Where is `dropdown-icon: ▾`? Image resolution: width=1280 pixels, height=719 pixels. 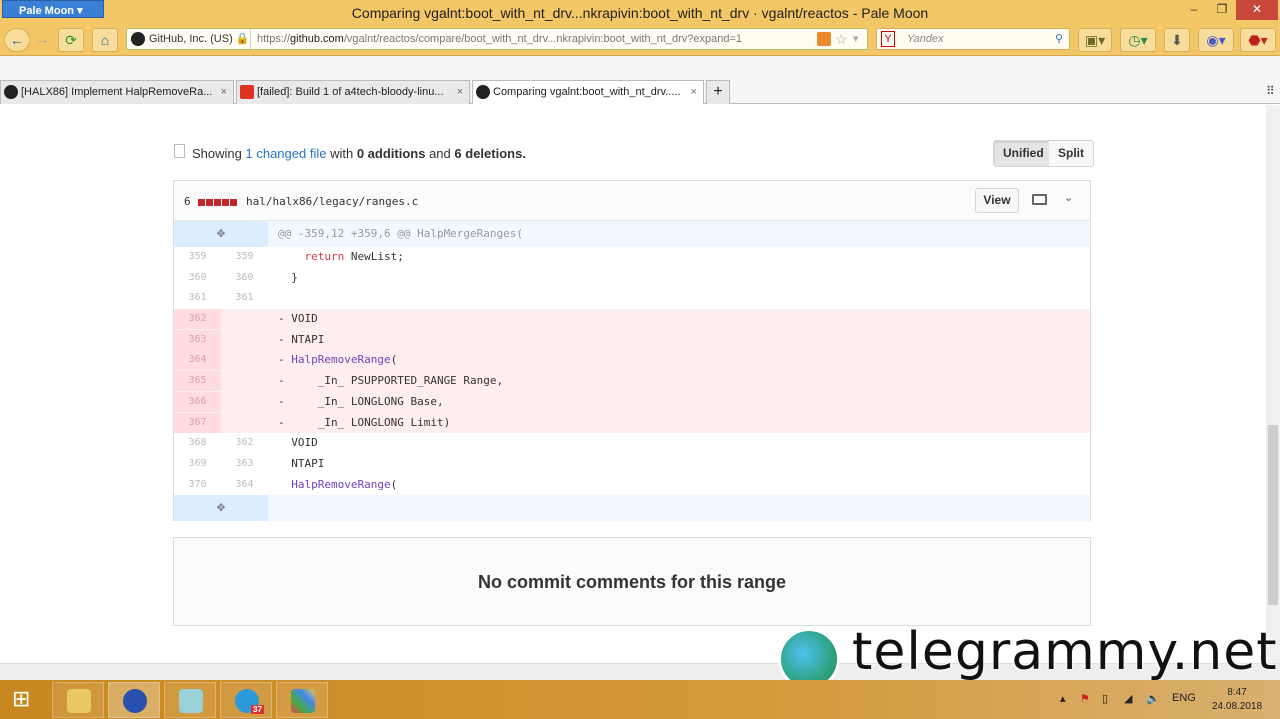
dropdown-icon: ▾ is located at coordinates (856, 39).